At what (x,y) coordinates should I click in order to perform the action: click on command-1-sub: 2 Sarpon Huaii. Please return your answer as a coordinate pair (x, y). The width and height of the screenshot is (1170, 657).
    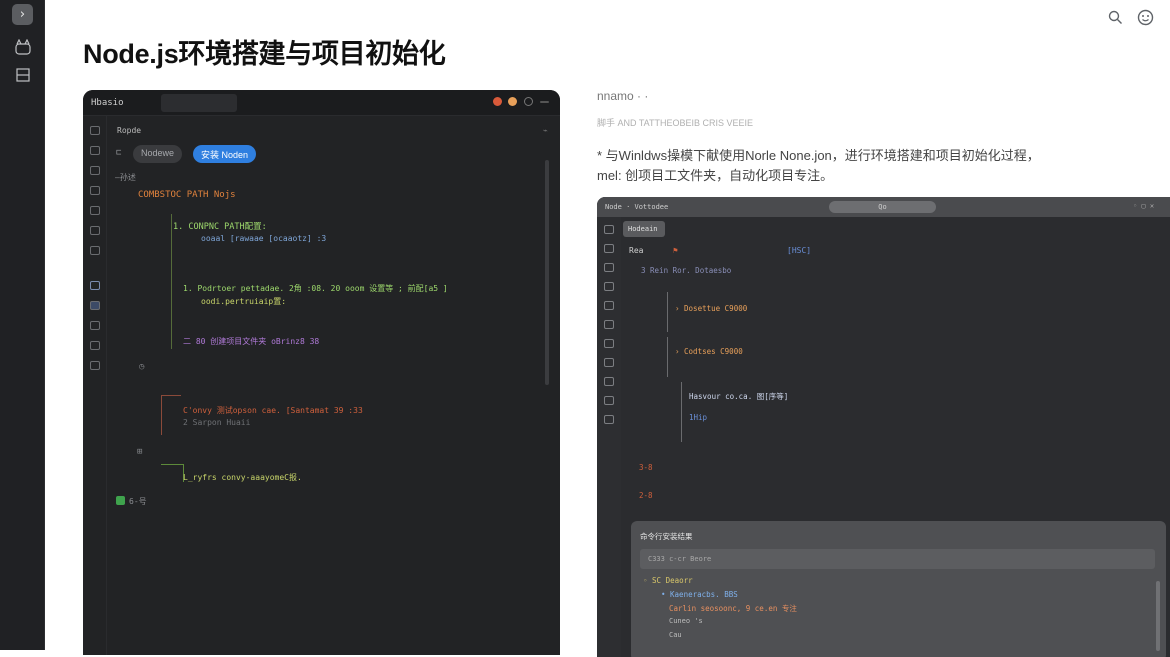
    Looking at the image, I should click on (217, 422).